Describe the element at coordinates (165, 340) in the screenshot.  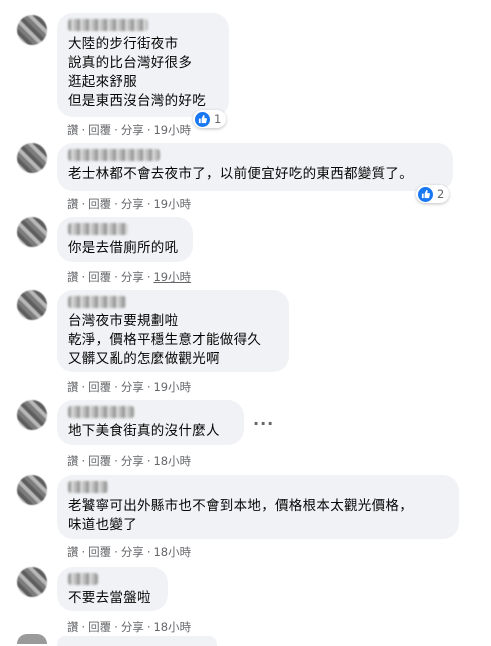
I see `comment-text: 台灣夜市要規劃啦 乾淨，價格平穩生意才能做得久 又髒又亂的怎麼做觀光啊` at that location.